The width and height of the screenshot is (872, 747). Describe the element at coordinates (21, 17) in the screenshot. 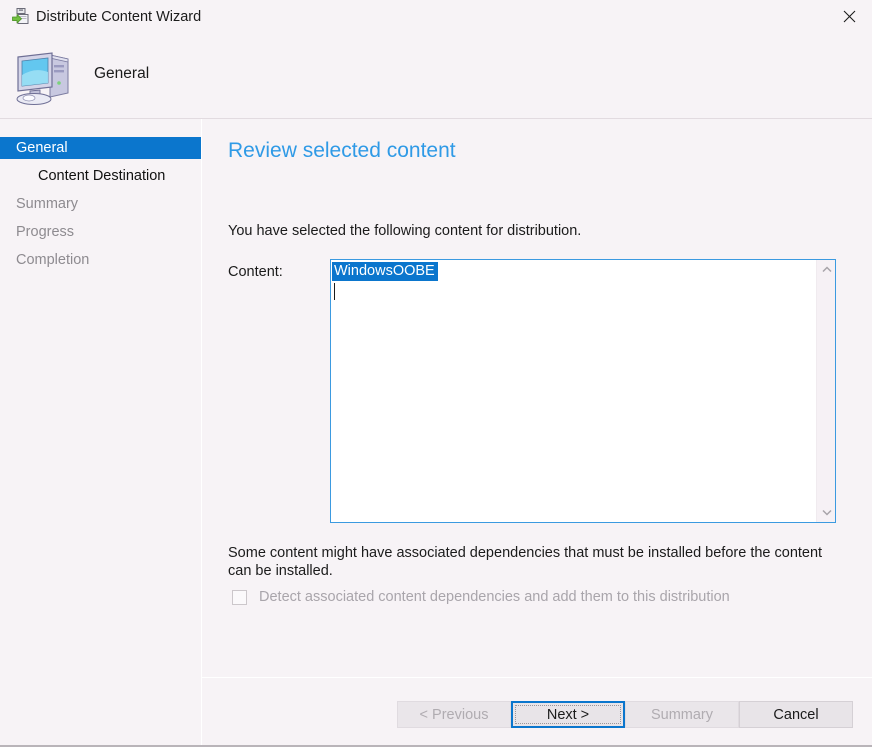

I see `distribute-content-icon` at that location.